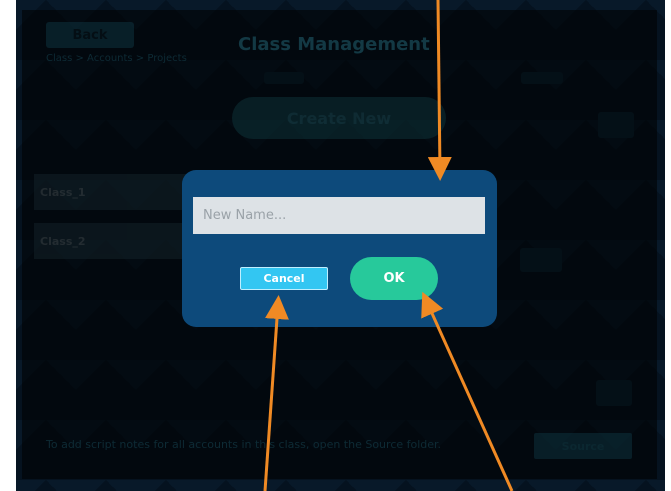 The width and height of the screenshot is (671, 491). I want to click on ok-button: OK, so click(394, 278).